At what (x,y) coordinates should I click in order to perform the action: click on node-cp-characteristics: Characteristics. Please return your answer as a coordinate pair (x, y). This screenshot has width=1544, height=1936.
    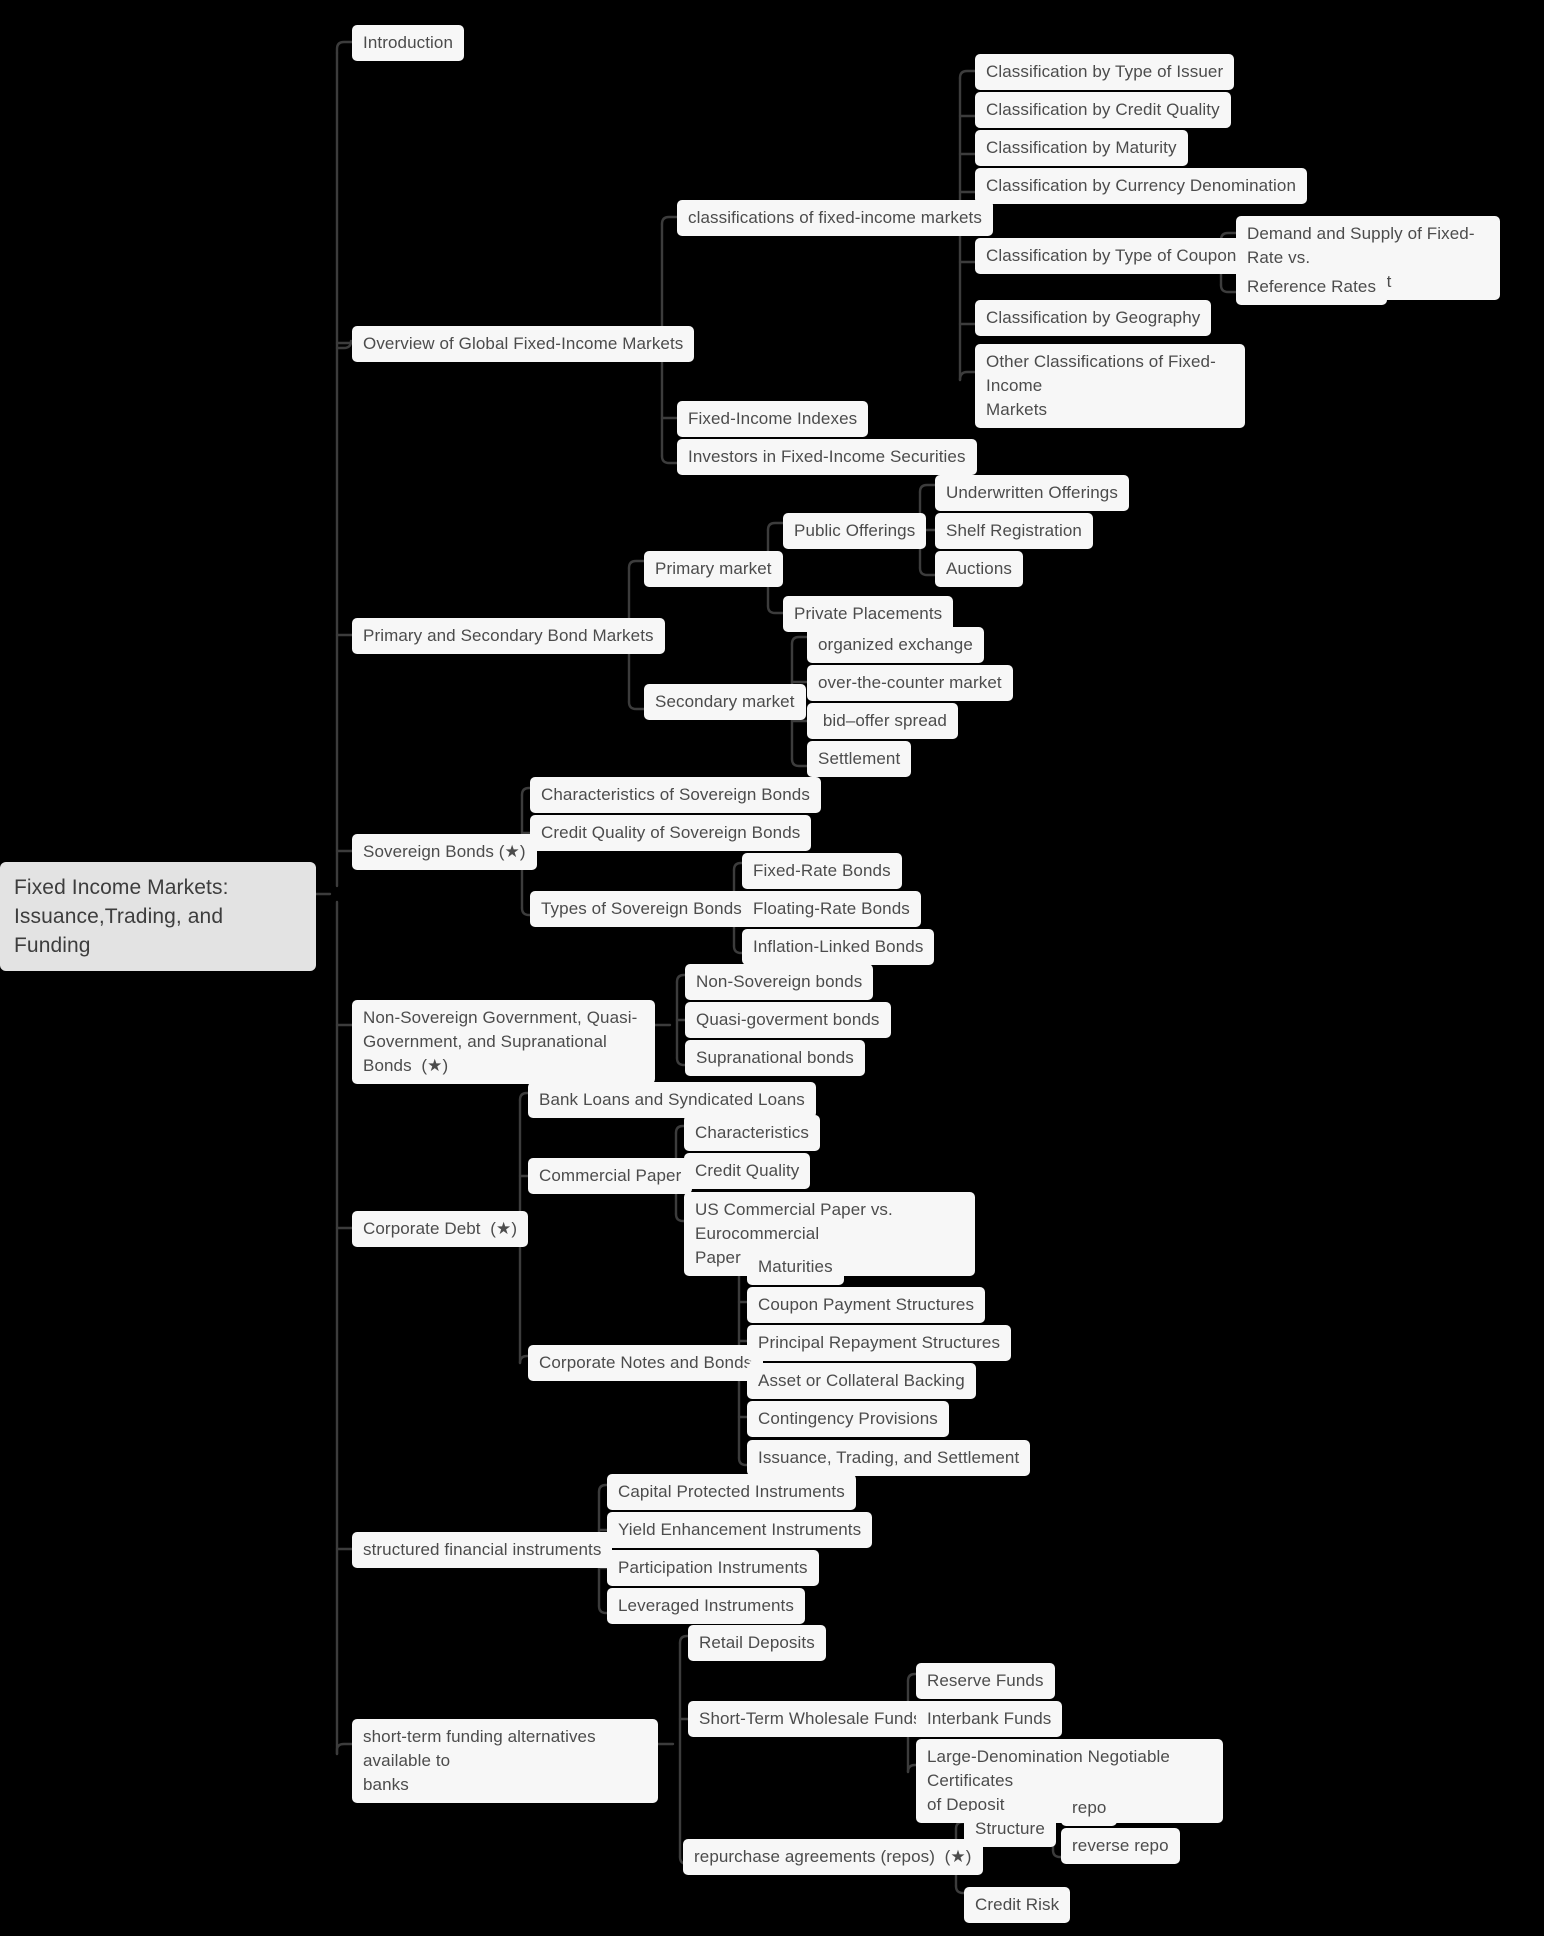
    Looking at the image, I should click on (752, 1133).